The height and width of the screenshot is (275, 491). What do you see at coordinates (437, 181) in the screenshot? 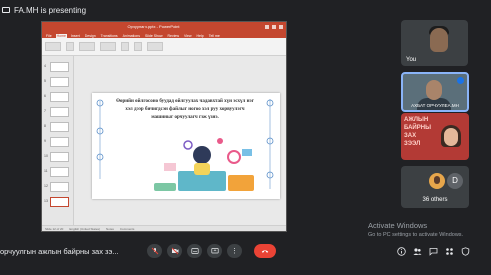
I see `avatar` at bounding box center [437, 181].